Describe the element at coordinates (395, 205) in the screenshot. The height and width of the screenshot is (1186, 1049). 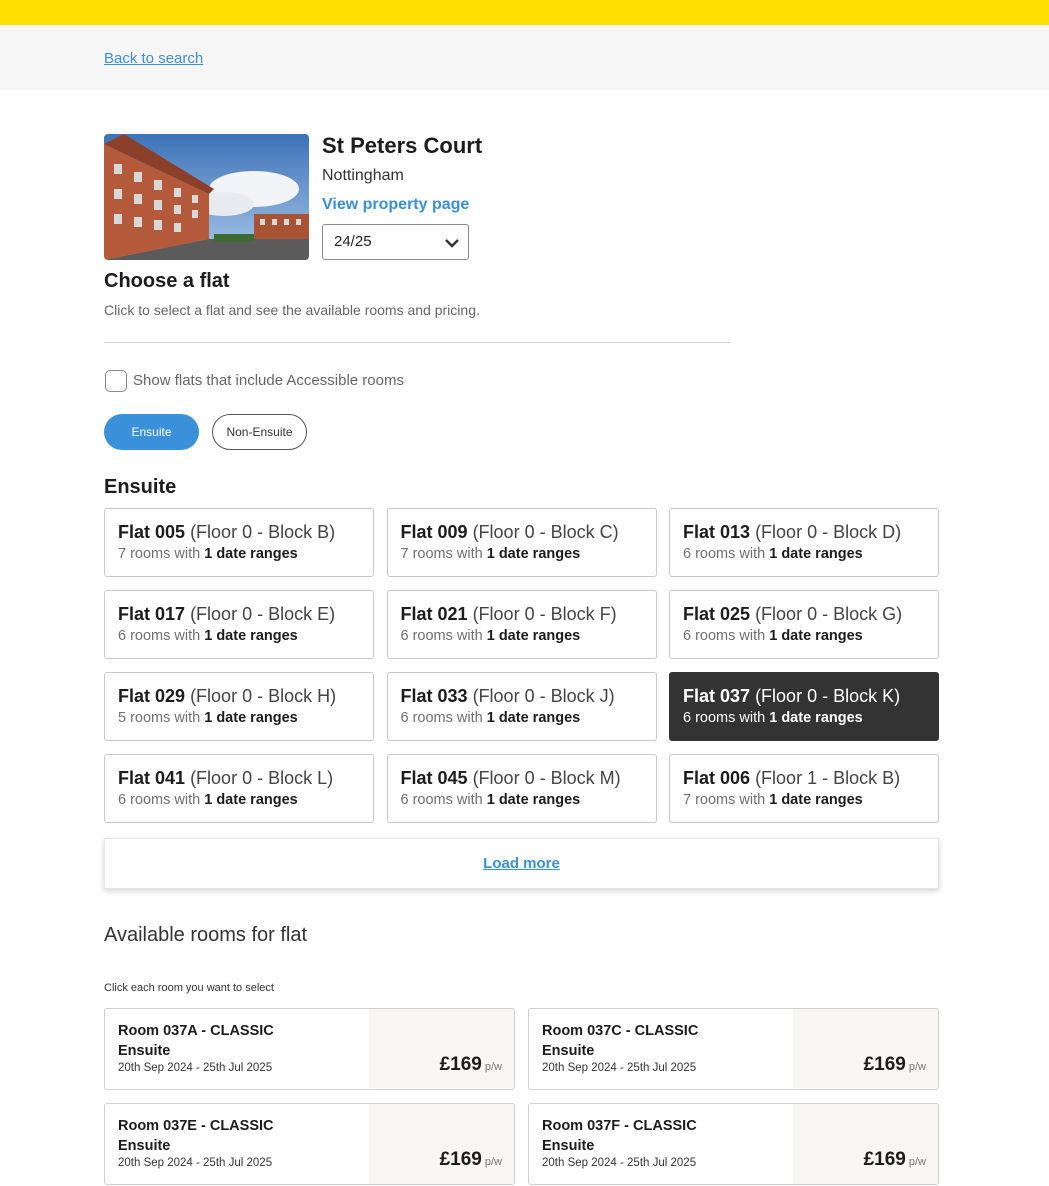
I see `view-property-link: View property page` at that location.